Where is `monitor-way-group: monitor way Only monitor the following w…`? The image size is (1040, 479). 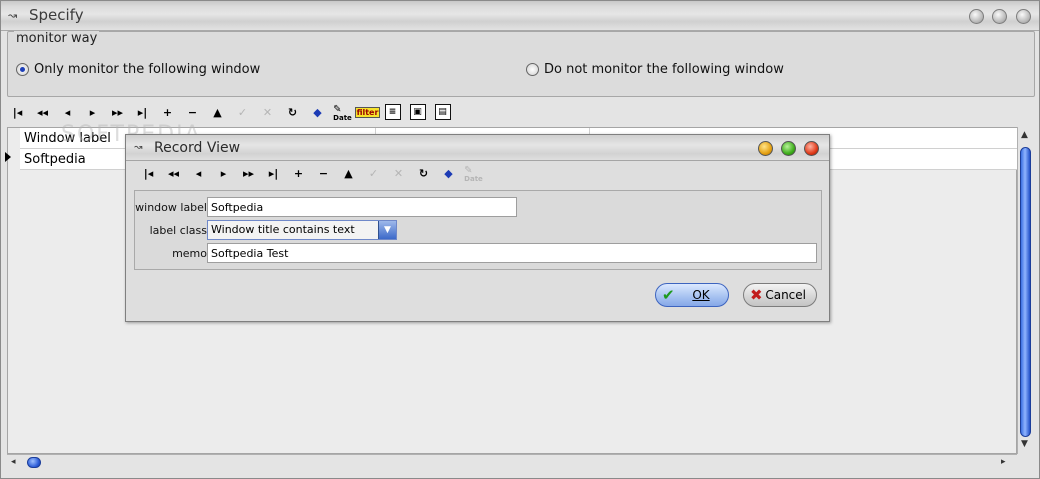 monitor-way-group: monitor way Only monitor the following w… is located at coordinates (521, 64).